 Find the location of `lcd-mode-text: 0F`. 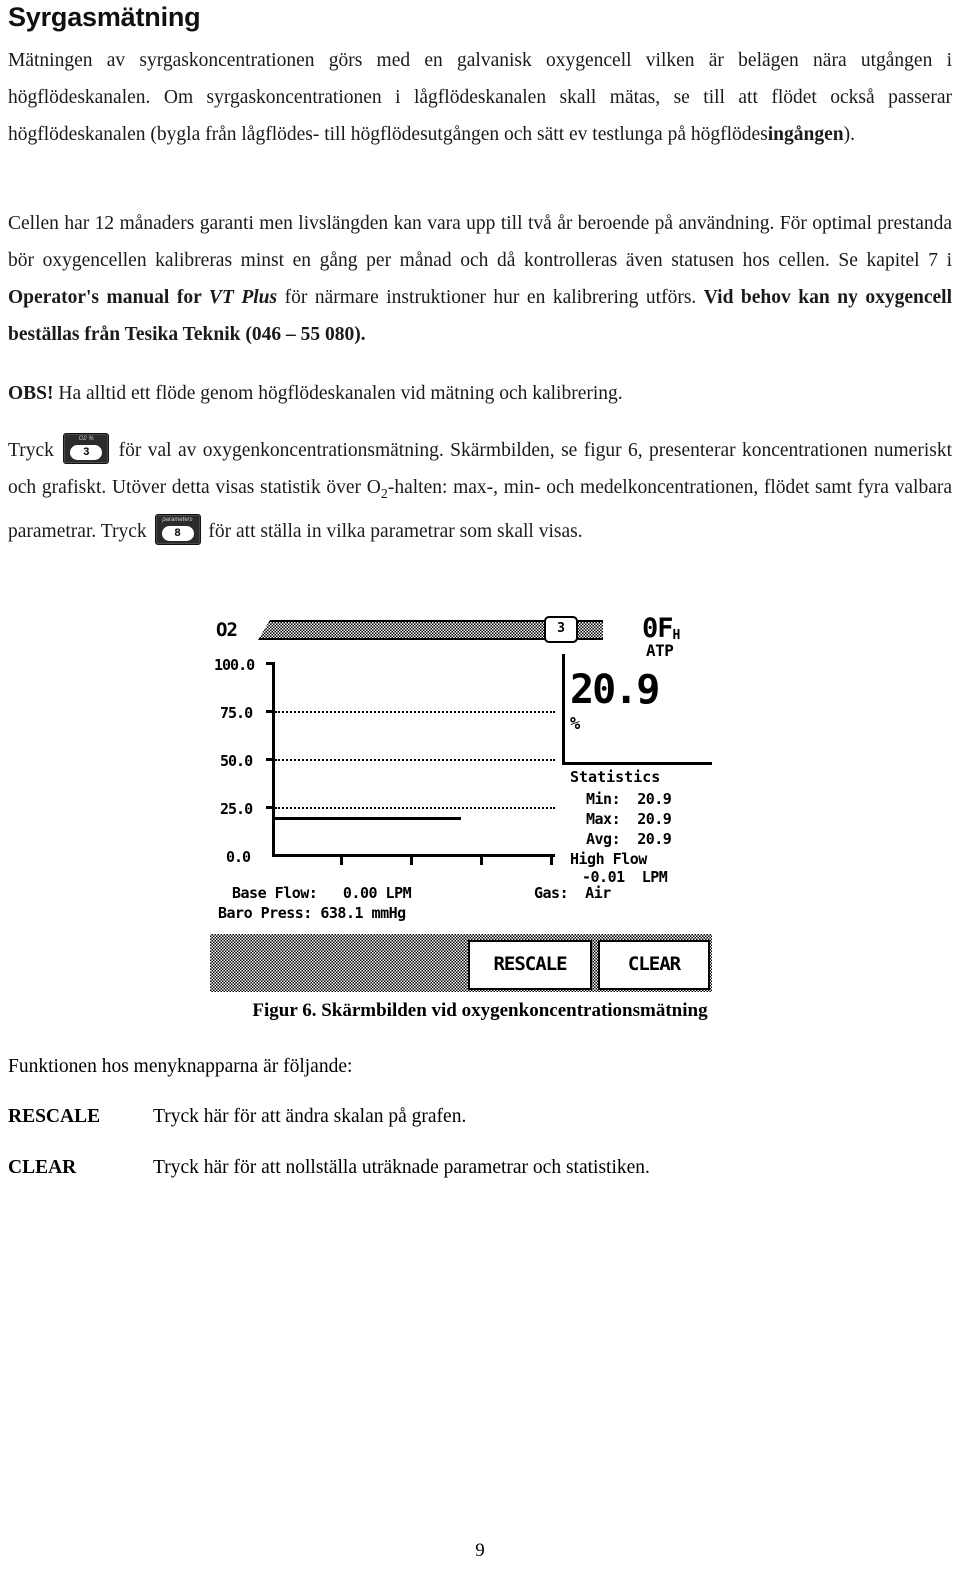

lcd-mode-text: 0F is located at coordinates (658, 628).